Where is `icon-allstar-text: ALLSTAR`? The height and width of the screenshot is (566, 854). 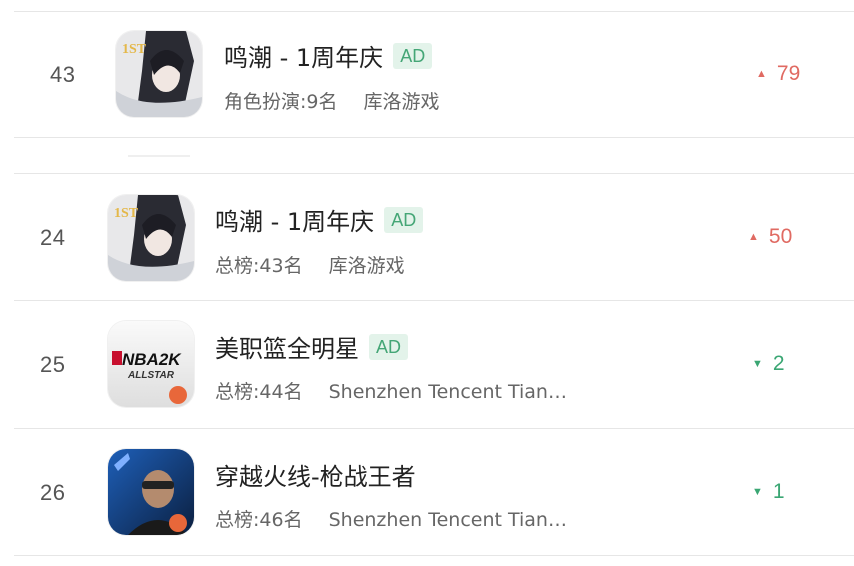 icon-allstar-text: ALLSTAR is located at coordinates (151, 375).